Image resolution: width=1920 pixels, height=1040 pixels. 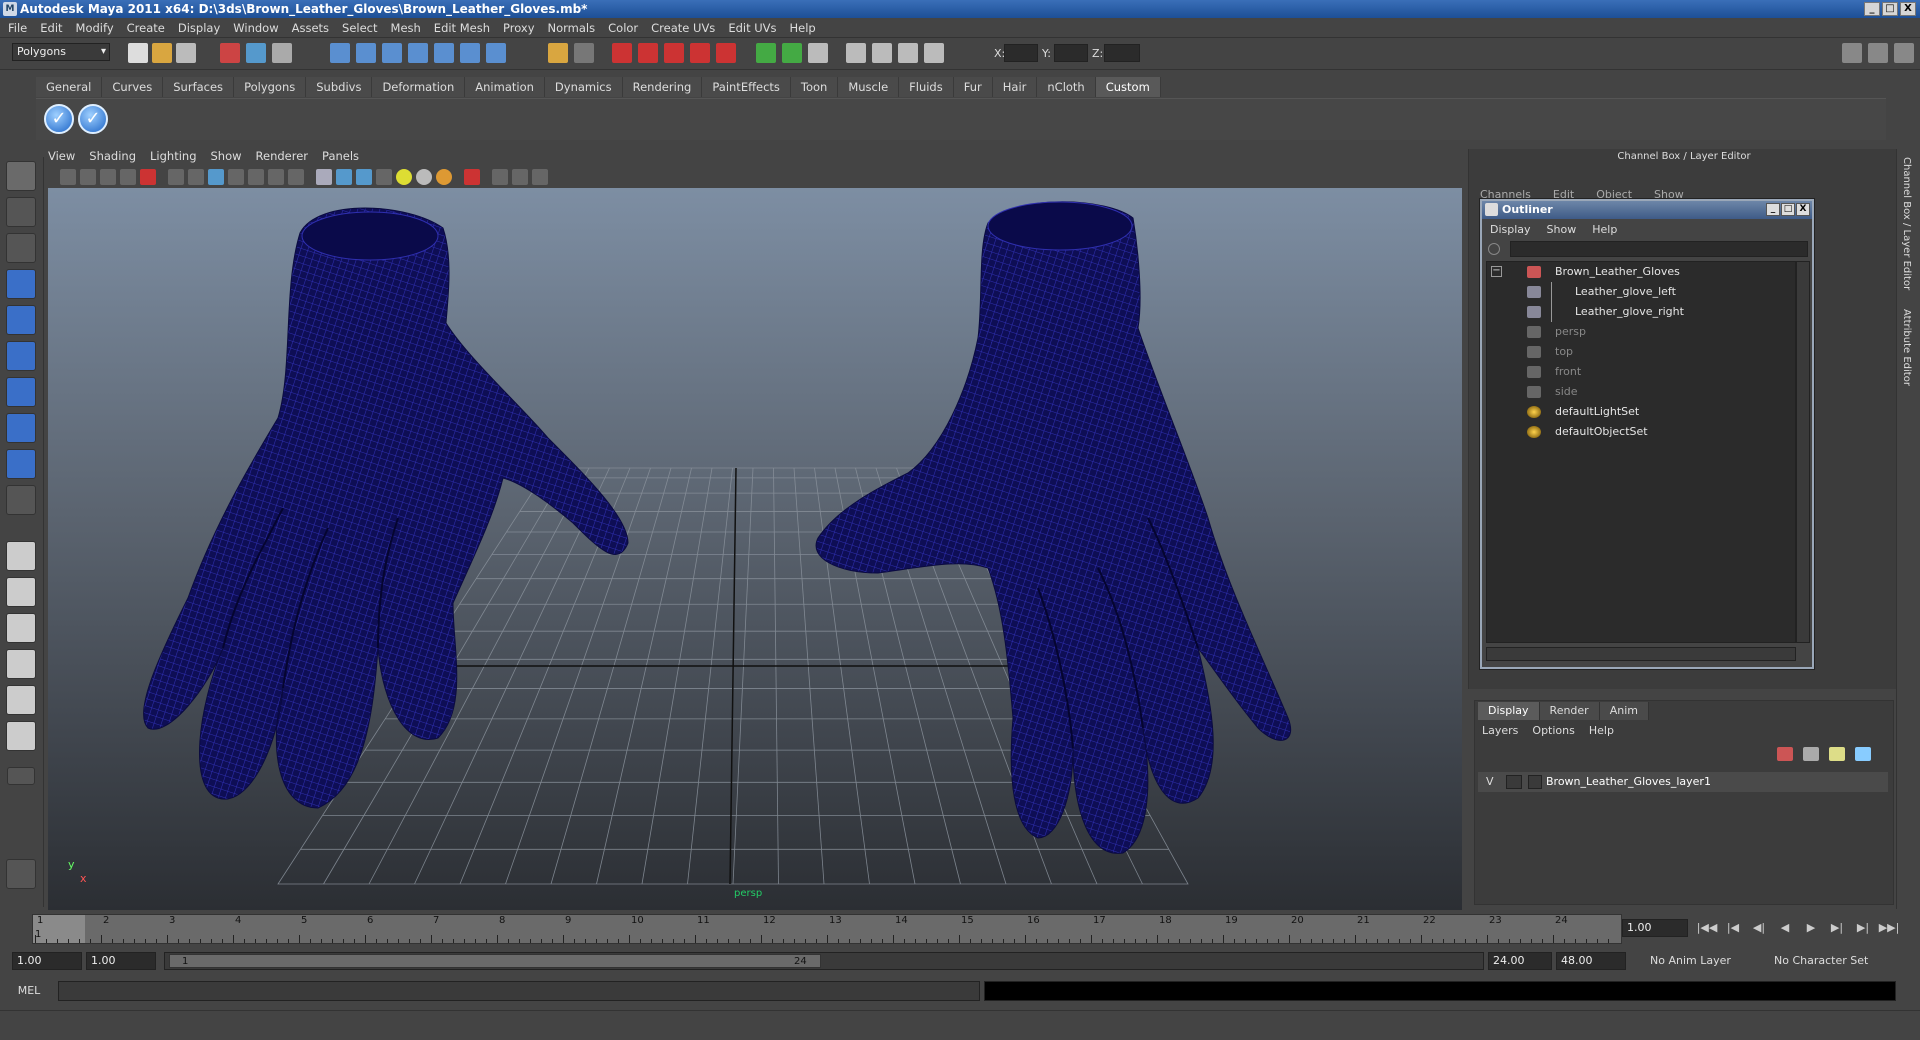 What do you see at coordinates (424, 177) in the screenshot?
I see `shadows-icon` at bounding box center [424, 177].